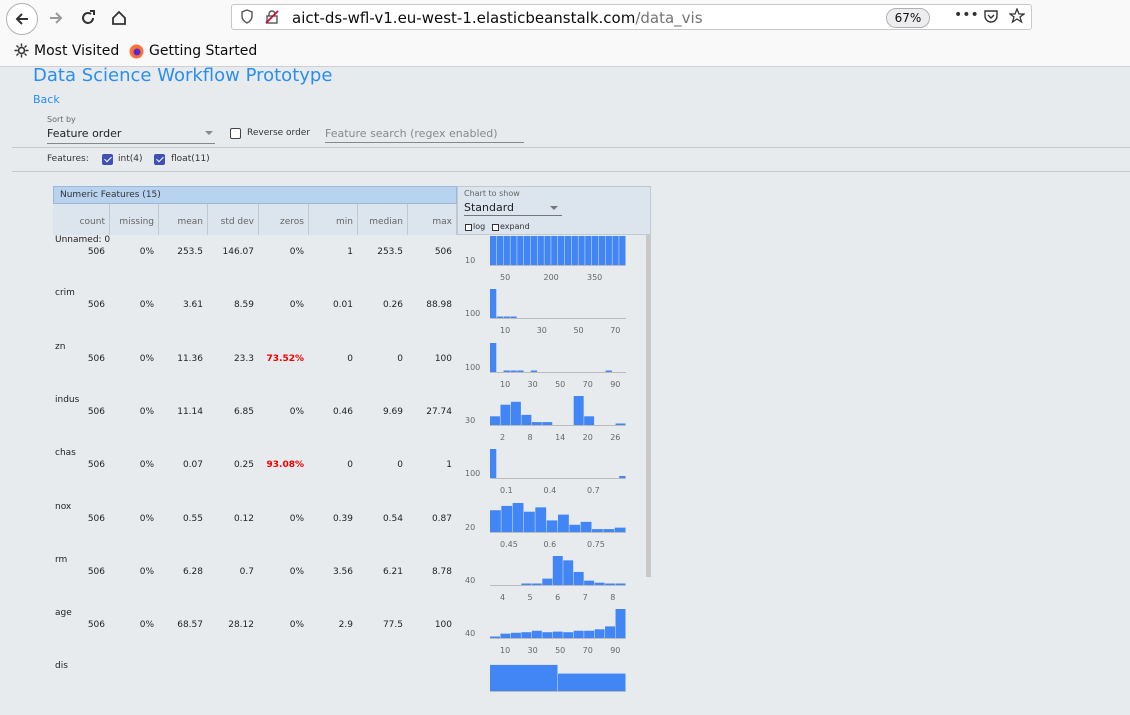 Image resolution: width=1130 pixels, height=715 pixels. I want to click on feature-name: age, so click(63, 613).